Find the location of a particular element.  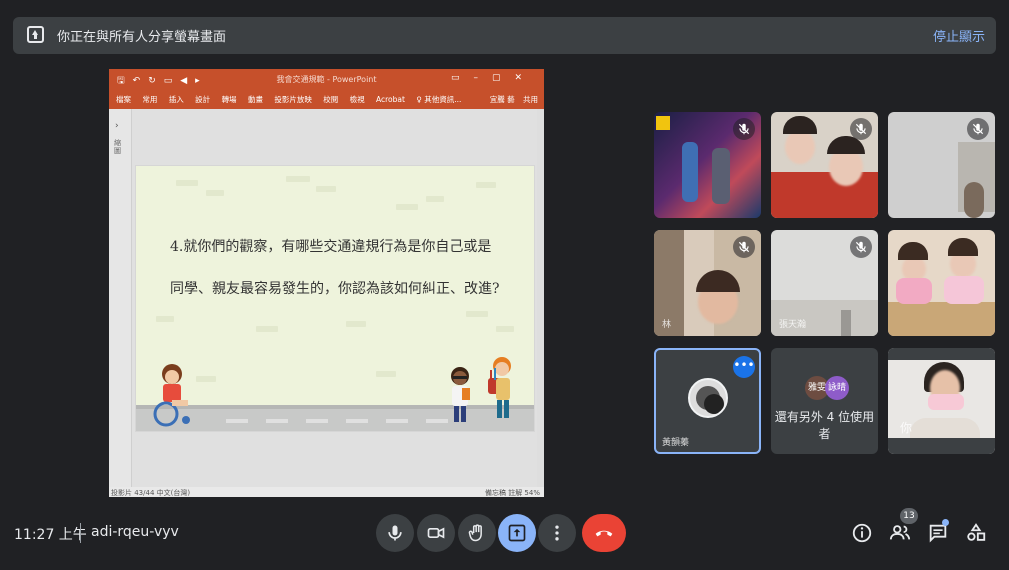

chevron-right-icon: › is located at coordinates (117, 126).